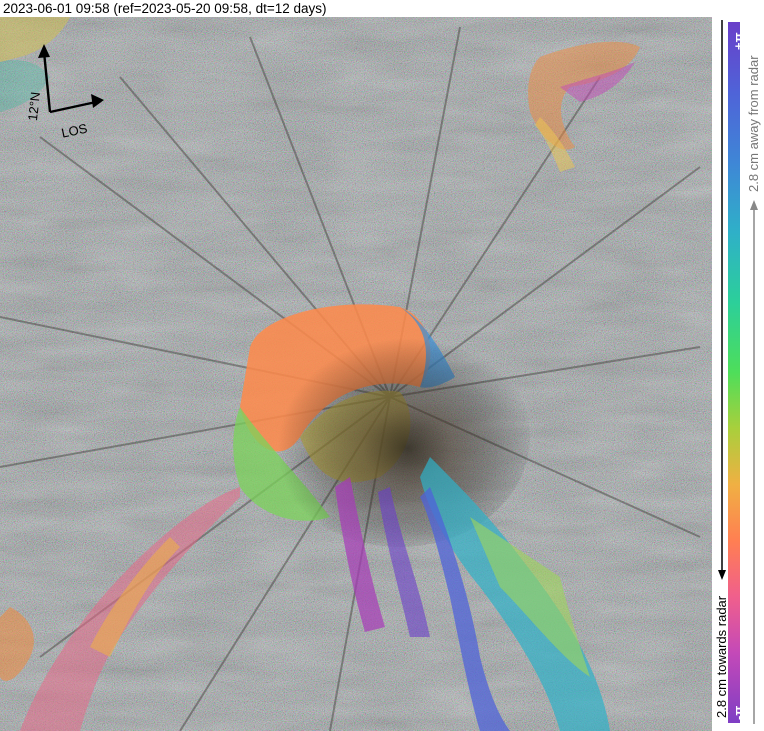 This screenshot has height=731, width=764. I want to click on colorbar-away-label: 2.8 cm away from radar, so click(753, 123).